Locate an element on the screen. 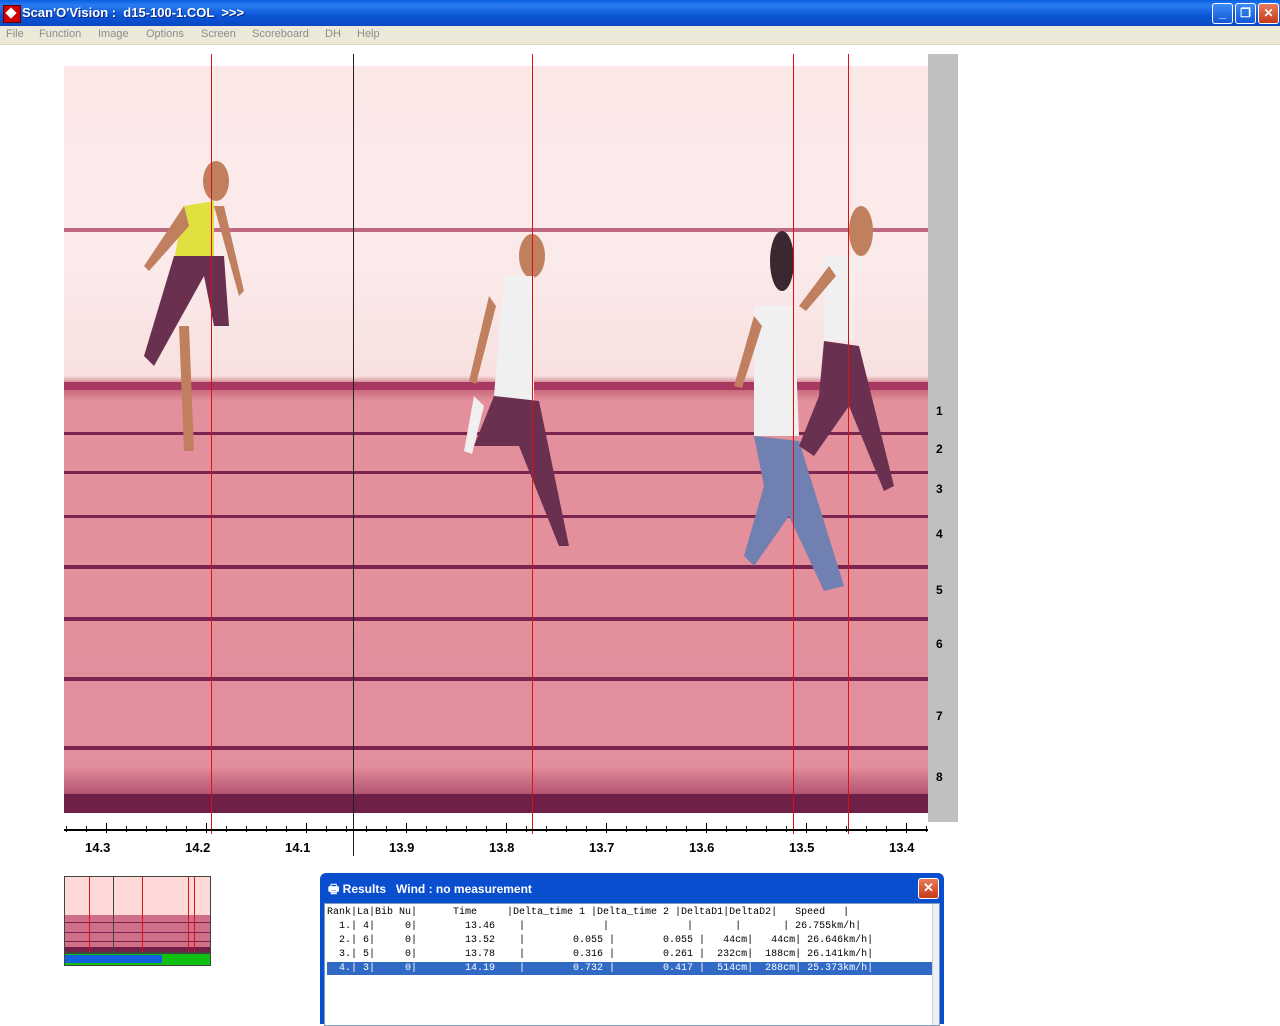 This screenshot has height=1026, width=1280. title-bar: Scan'O'Vision : d15-100-1.COL >>> _ ❐ ✕ is located at coordinates (640, 13).